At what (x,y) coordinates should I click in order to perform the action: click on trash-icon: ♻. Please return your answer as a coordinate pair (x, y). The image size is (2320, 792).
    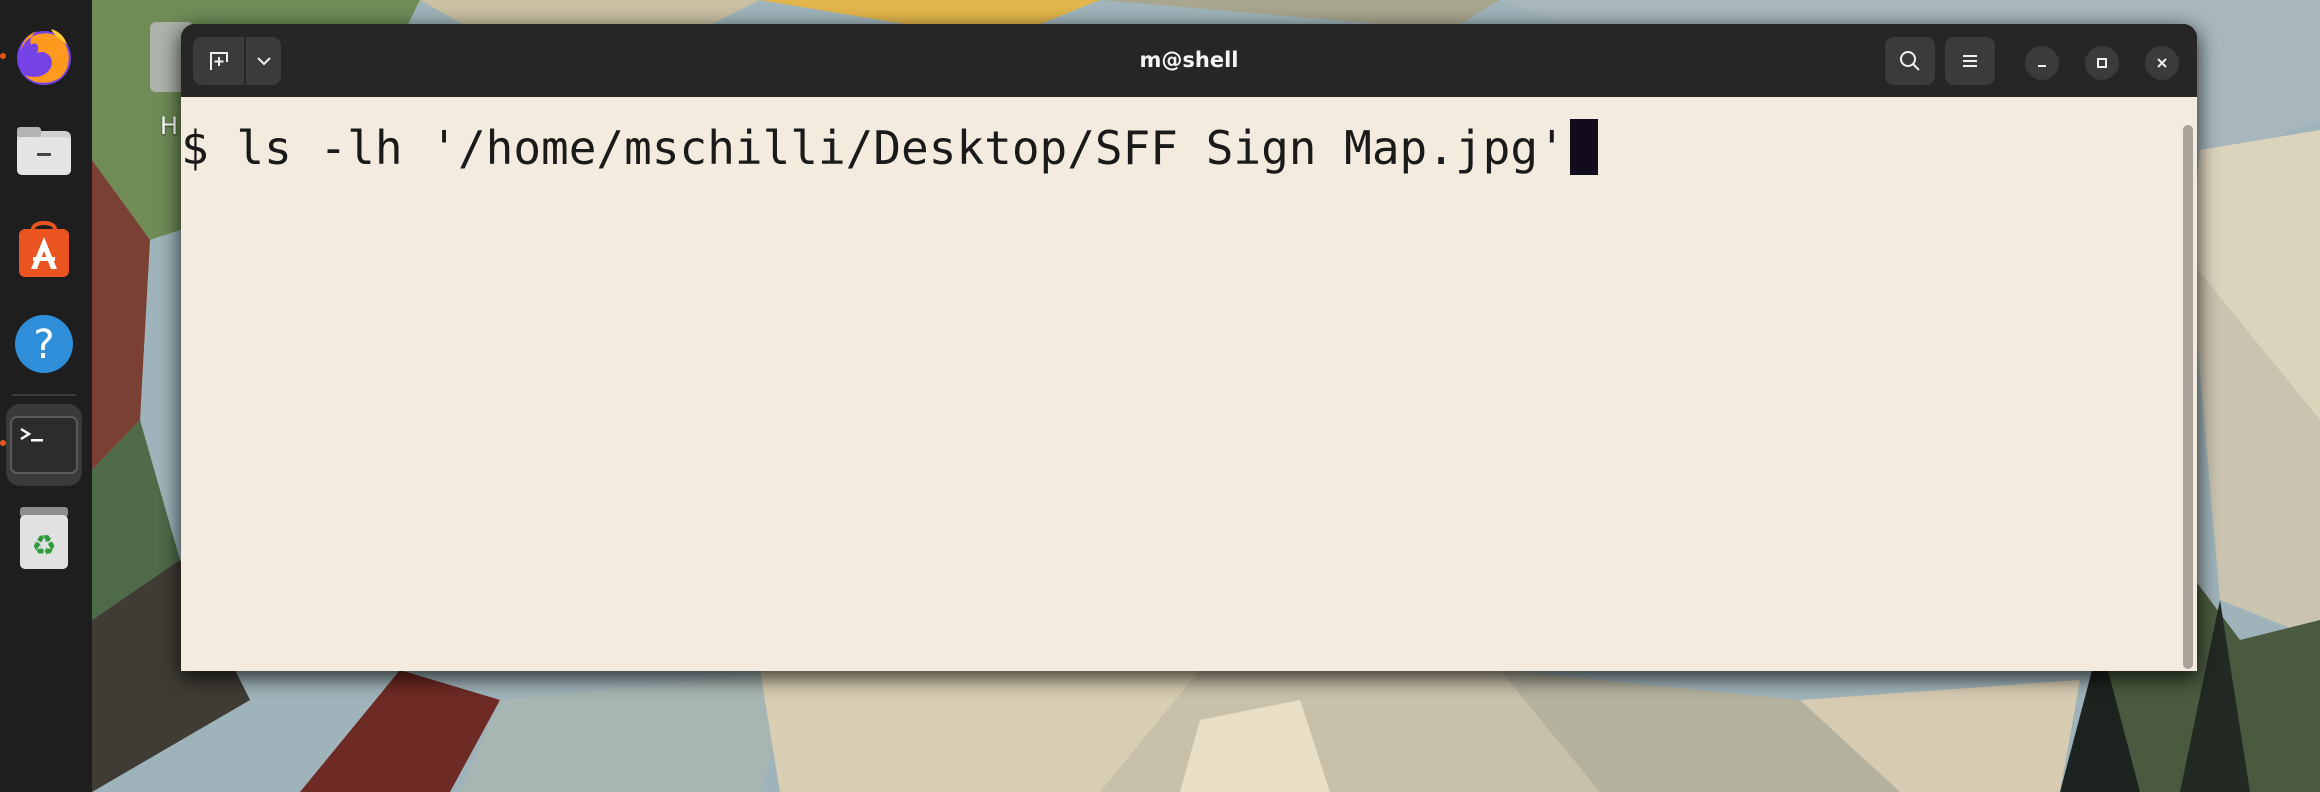
    Looking at the image, I should click on (44, 538).